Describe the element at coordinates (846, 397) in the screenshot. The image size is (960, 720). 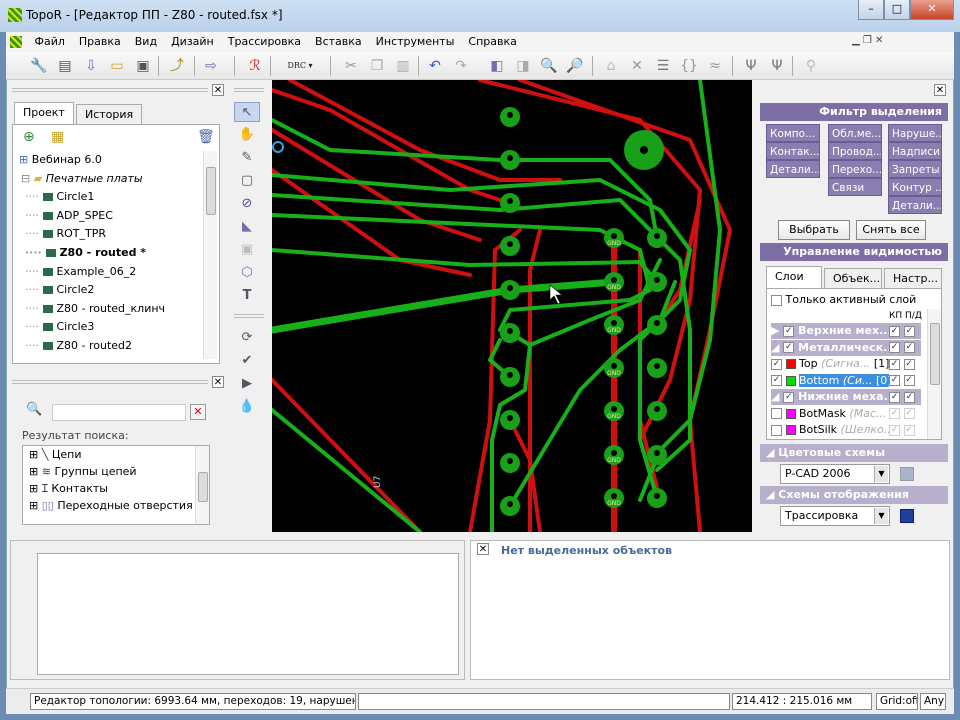
I see `layer-row: ◢ ✓ Нижние меха... ✓ ✓` at that location.